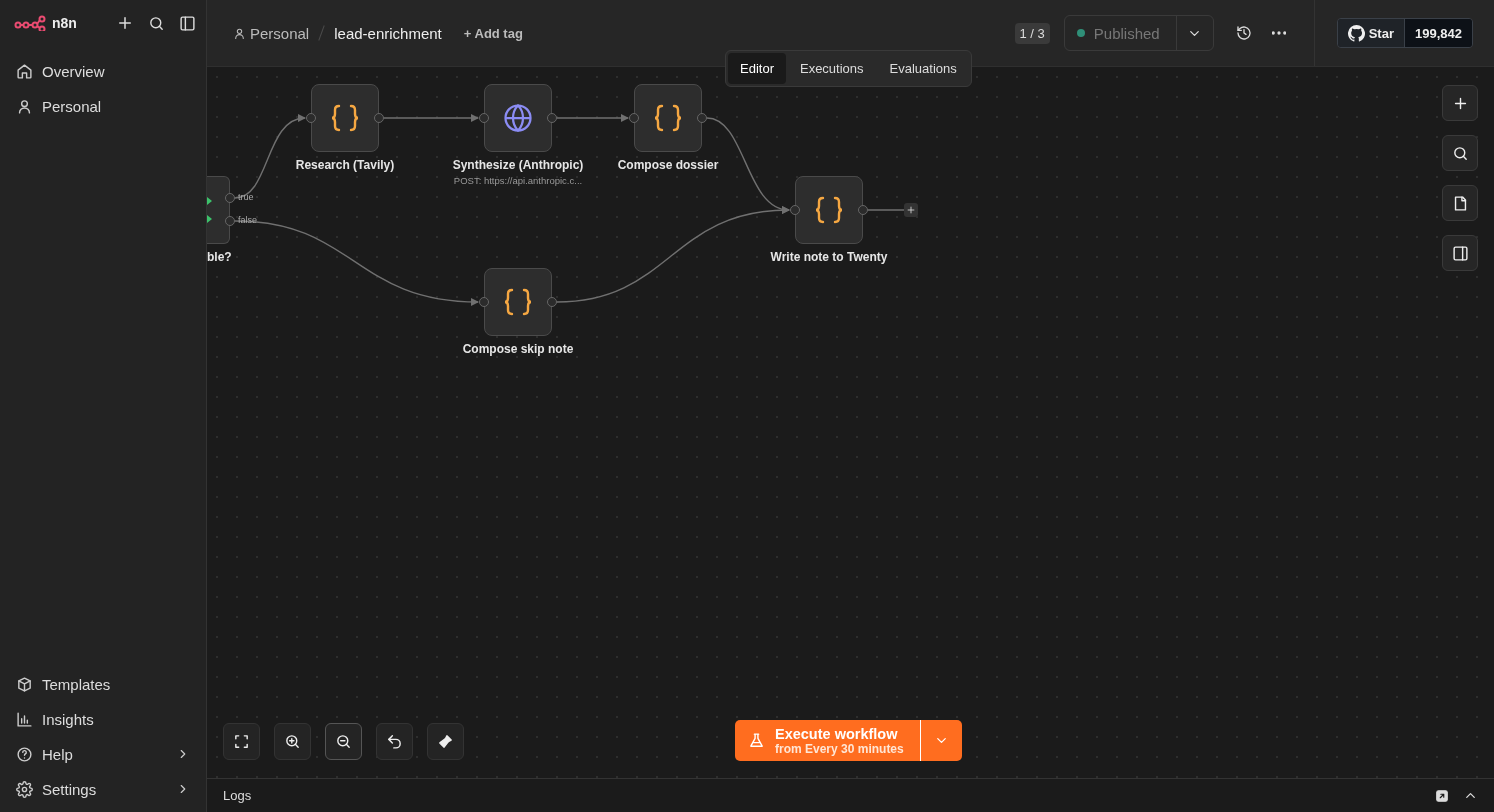 The height and width of the screenshot is (812, 1494). I want to click on node-label: Write note to Twenty, so click(829, 257).